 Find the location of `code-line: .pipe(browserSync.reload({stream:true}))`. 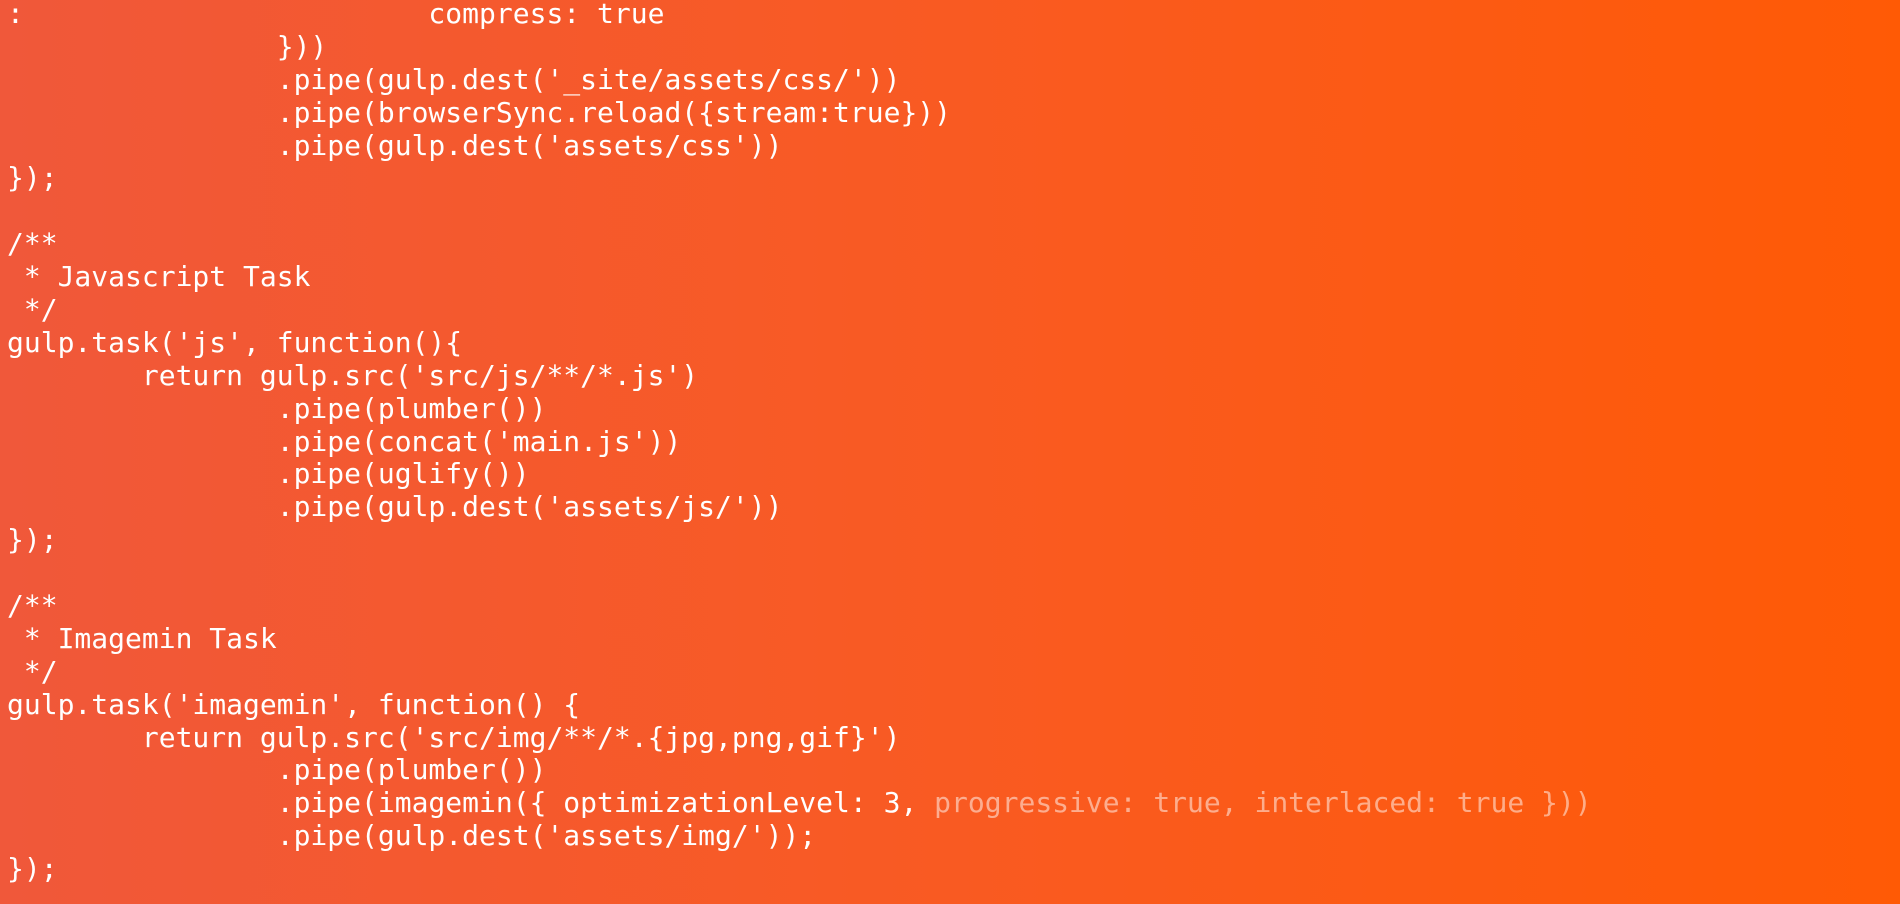

code-line: .pipe(browserSync.reload({stream:true})) is located at coordinates (479, 112).